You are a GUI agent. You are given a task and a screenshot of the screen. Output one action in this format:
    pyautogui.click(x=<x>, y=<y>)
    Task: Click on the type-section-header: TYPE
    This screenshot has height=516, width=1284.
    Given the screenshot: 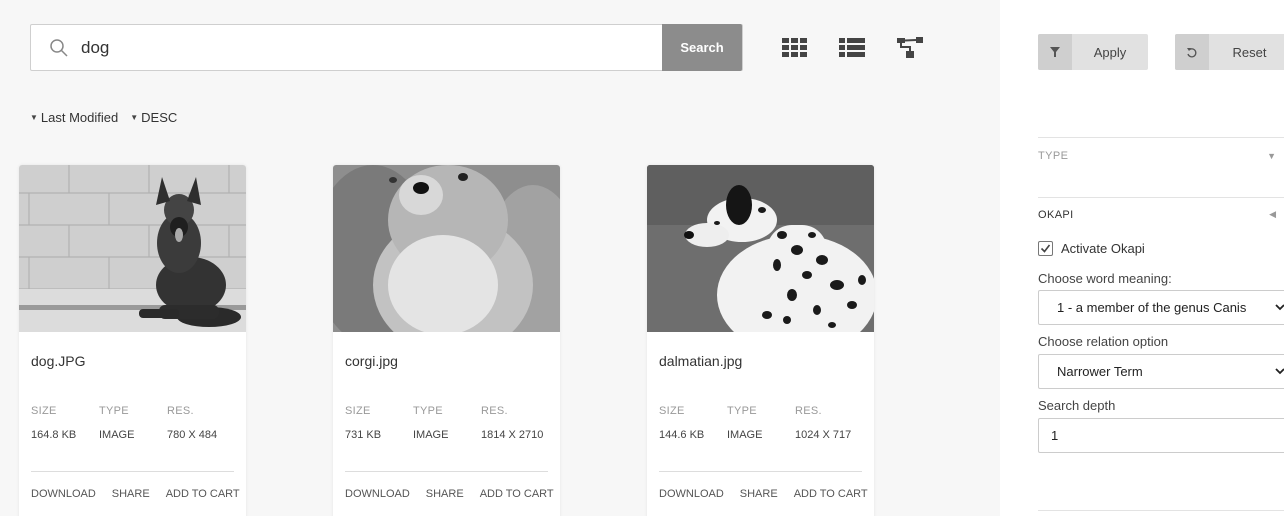 What is the action you would take?
    pyautogui.click(x=1053, y=156)
    